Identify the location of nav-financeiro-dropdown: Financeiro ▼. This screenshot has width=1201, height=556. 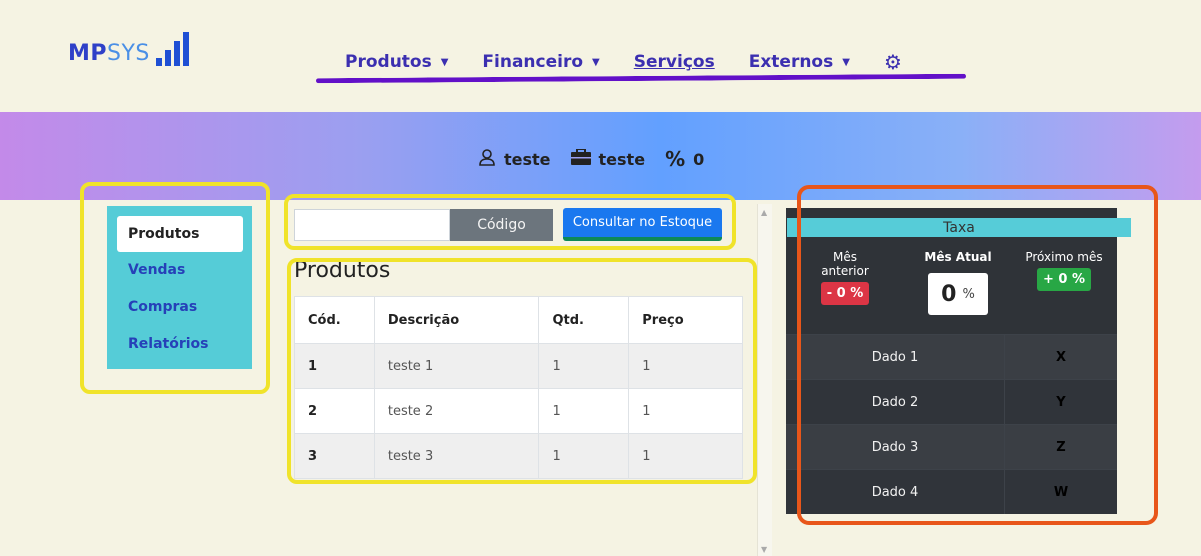
(540, 62).